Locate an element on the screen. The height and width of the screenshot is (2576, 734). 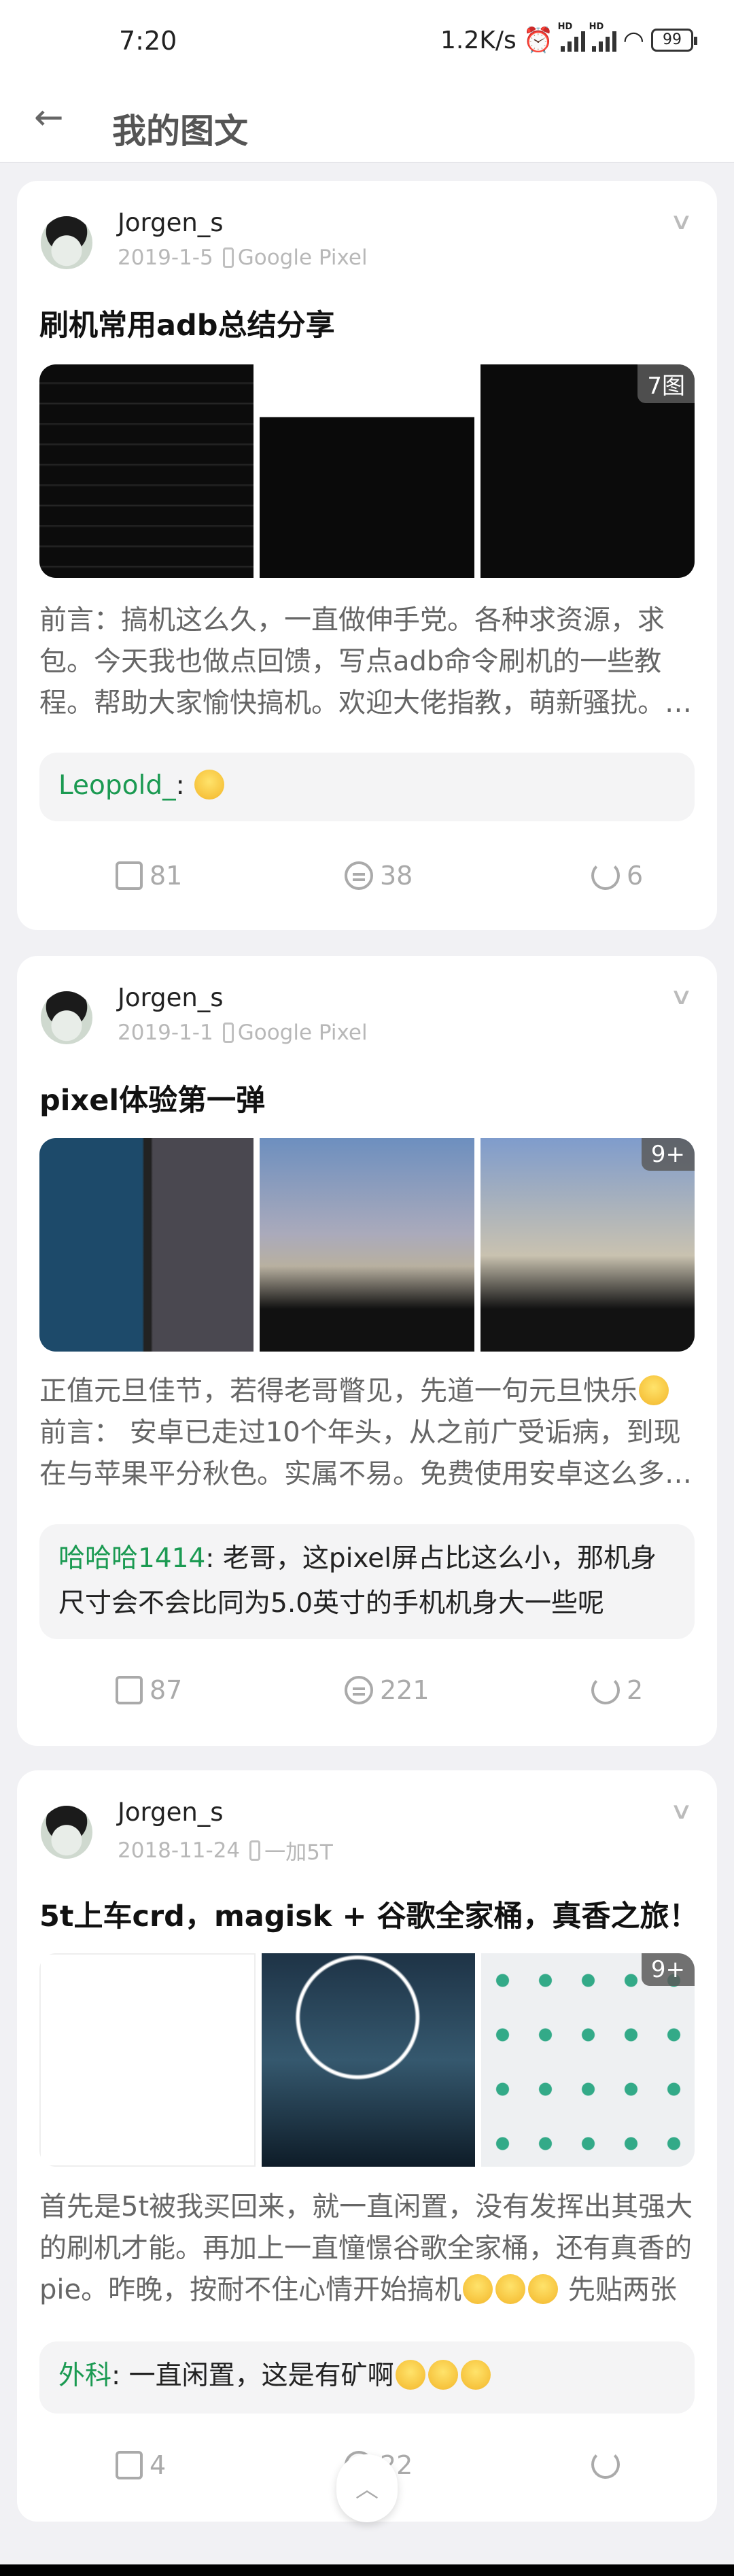
navigation-bar is located at coordinates (367, 2570).